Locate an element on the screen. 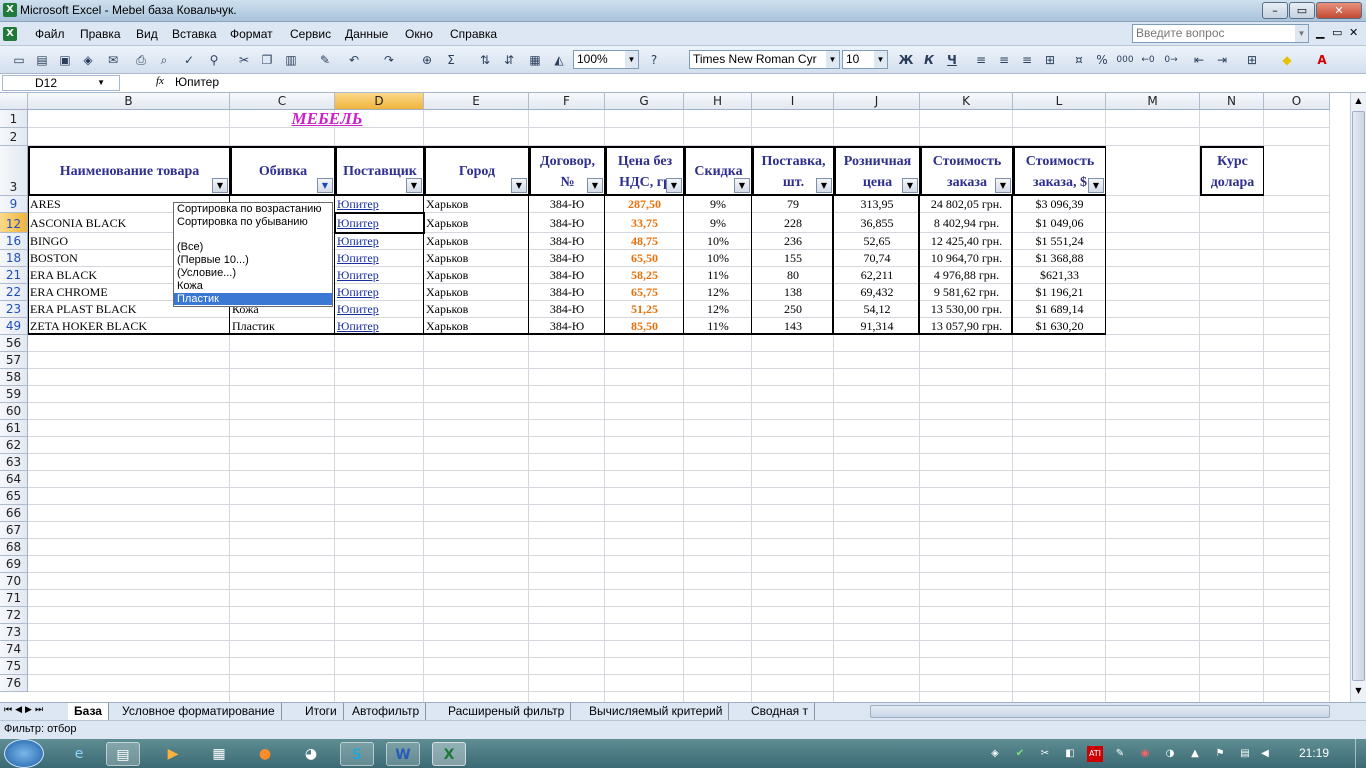 This screenshot has width=1366, height=768. column-header-J: J is located at coordinates (877, 101).